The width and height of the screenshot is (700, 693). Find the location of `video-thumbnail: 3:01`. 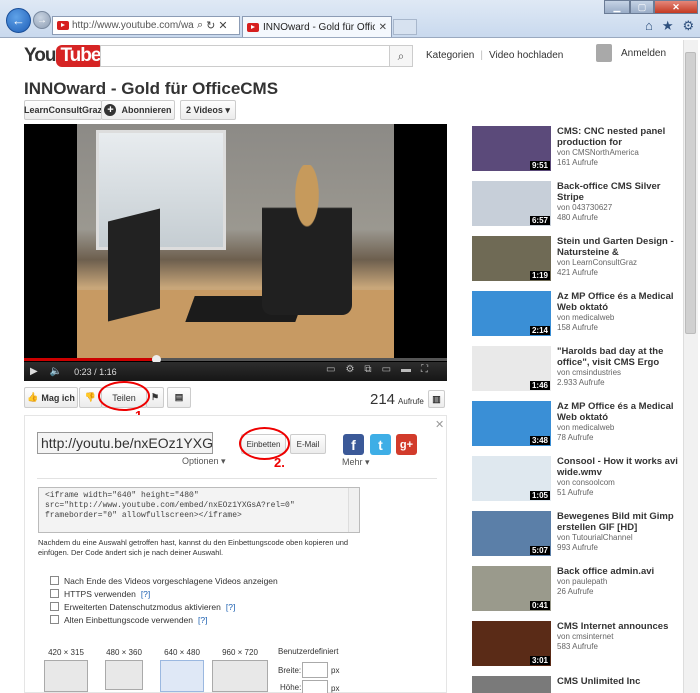

video-thumbnail: 3:01 is located at coordinates (511, 643).